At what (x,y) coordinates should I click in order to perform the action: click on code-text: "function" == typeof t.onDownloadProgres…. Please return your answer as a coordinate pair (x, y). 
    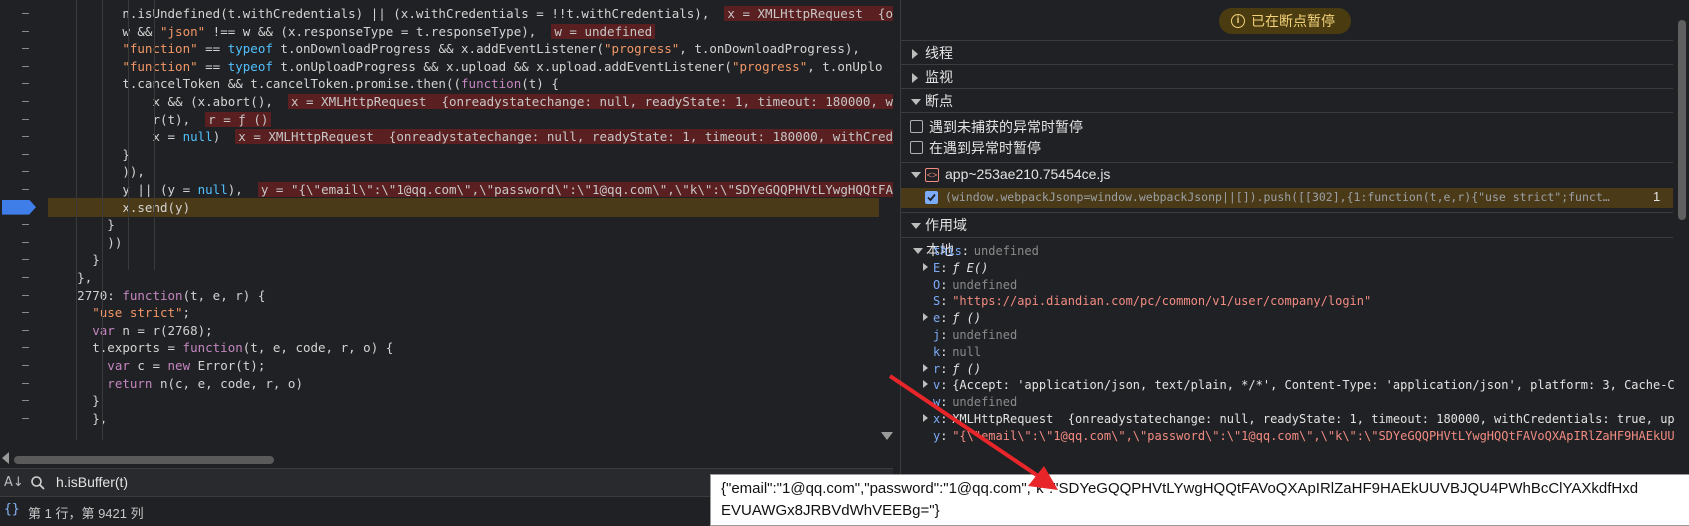
    Looking at the image, I should click on (491, 49).